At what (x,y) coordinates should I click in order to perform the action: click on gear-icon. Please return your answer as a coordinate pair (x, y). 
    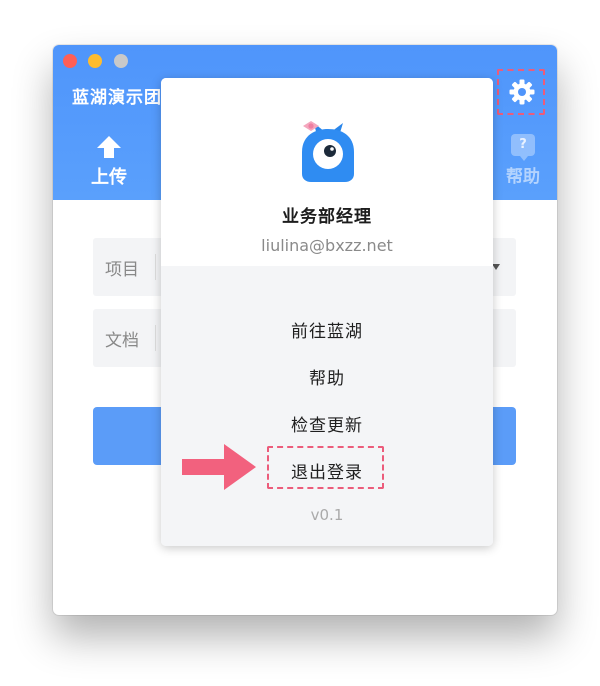
    Looking at the image, I should click on (522, 92).